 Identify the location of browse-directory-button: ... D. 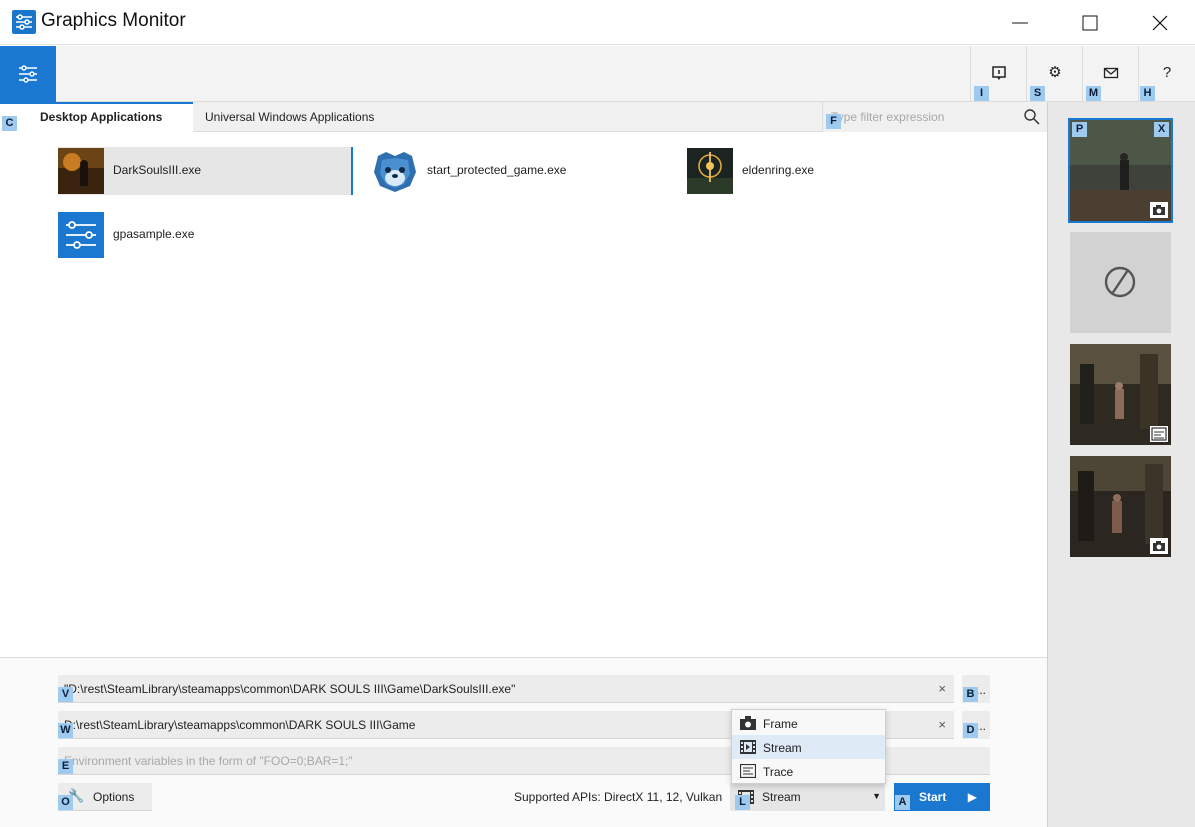
(976, 725).